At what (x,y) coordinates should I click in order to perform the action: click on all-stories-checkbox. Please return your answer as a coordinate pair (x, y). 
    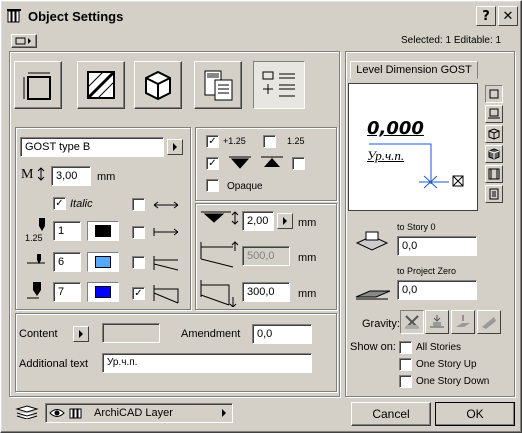
    Looking at the image, I should click on (405, 347).